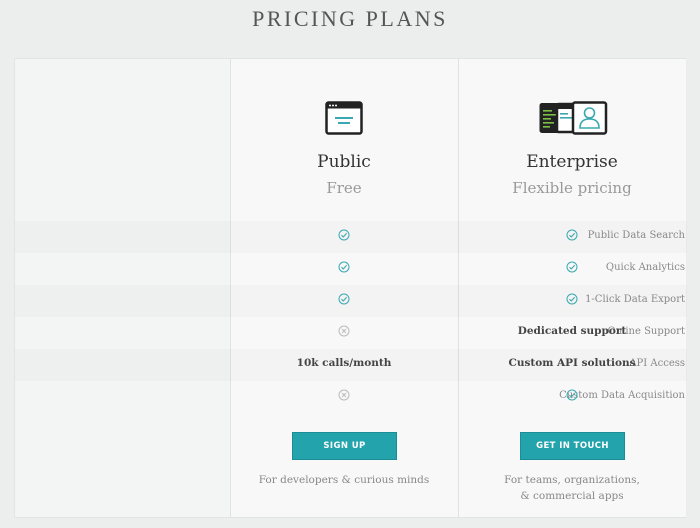 This screenshot has height=528, width=700. I want to click on plan-price-enterprise: Flexible pricing, so click(572, 188).